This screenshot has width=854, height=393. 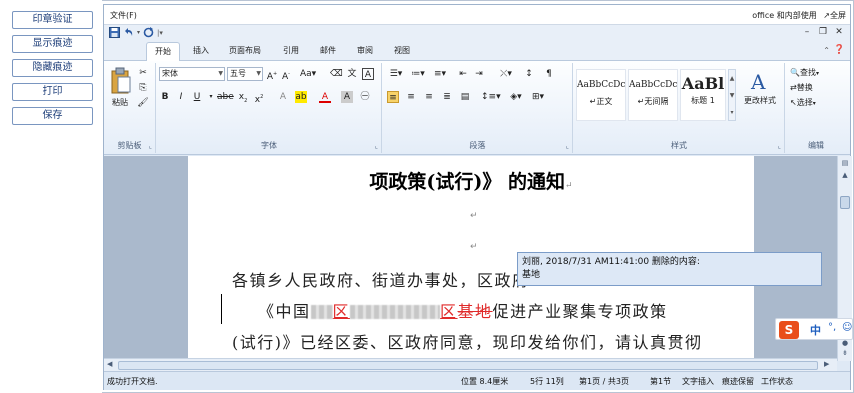 I want to click on font-color-icon: A, so click(x=325, y=97).